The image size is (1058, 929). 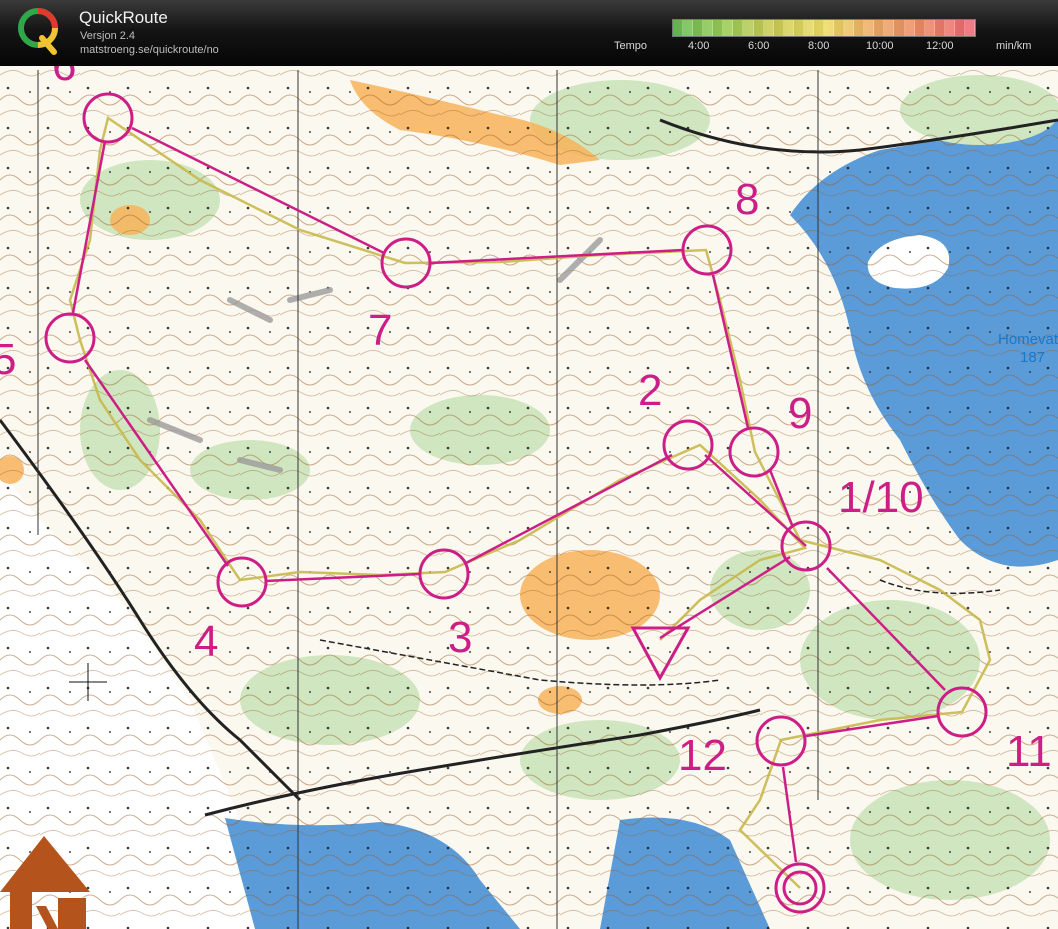 What do you see at coordinates (819, 46) in the screenshot?
I see `tempo-tick: 8:00` at bounding box center [819, 46].